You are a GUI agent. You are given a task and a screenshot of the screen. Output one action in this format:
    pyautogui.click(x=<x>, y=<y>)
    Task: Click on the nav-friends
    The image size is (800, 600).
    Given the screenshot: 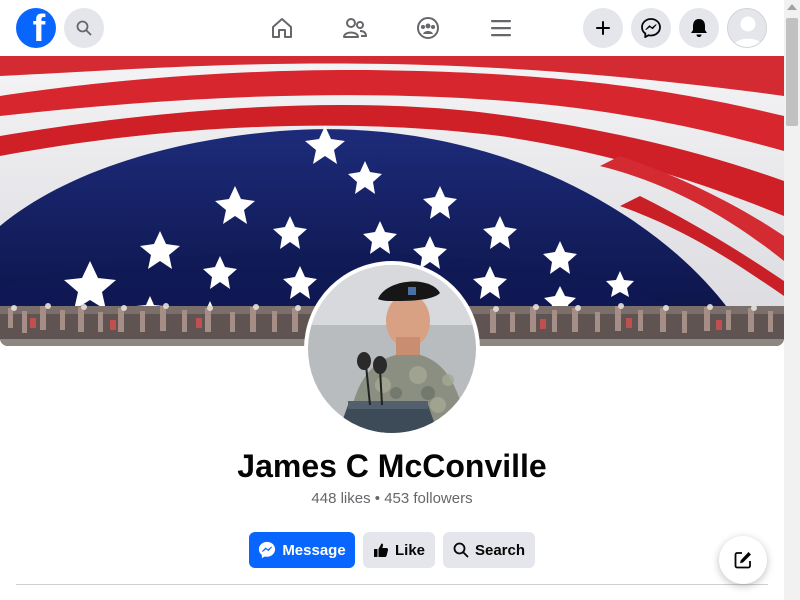 What is the action you would take?
    pyautogui.click(x=355, y=28)
    